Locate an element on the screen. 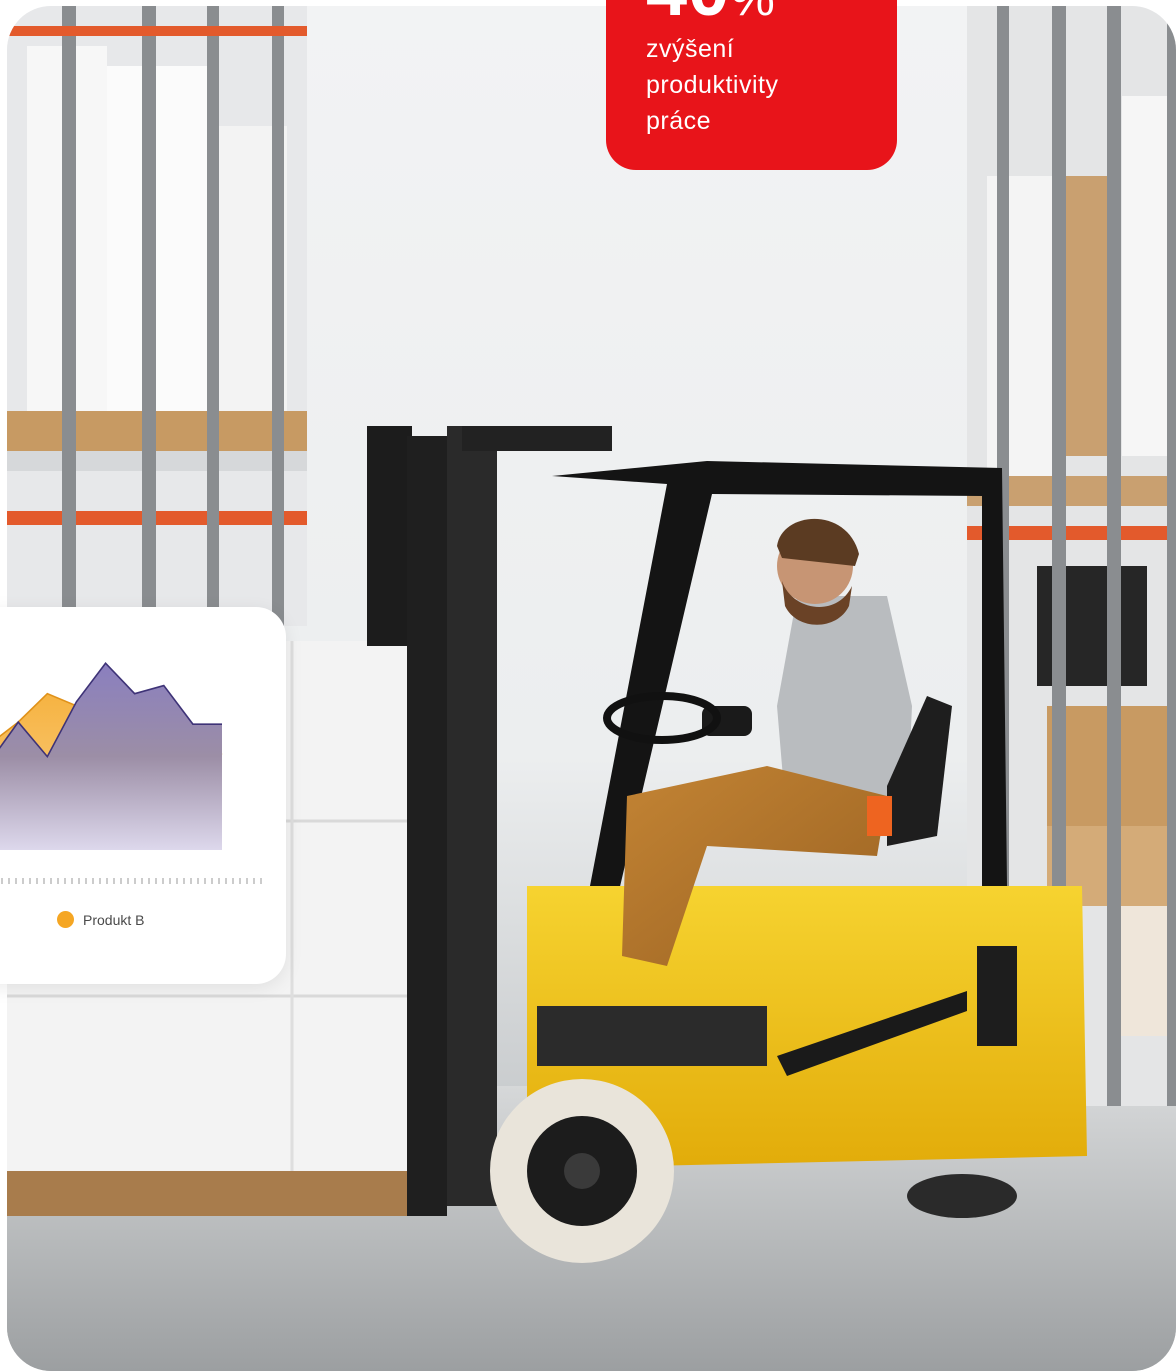  stat-value: 40% is located at coordinates (711, 14).